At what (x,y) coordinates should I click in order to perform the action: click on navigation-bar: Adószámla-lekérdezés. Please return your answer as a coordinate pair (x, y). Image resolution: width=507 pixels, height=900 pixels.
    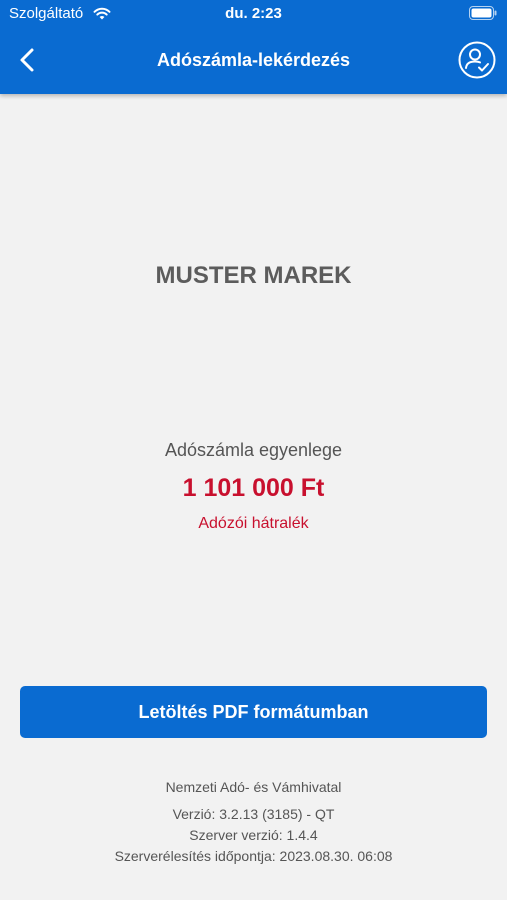
    Looking at the image, I should click on (253, 61).